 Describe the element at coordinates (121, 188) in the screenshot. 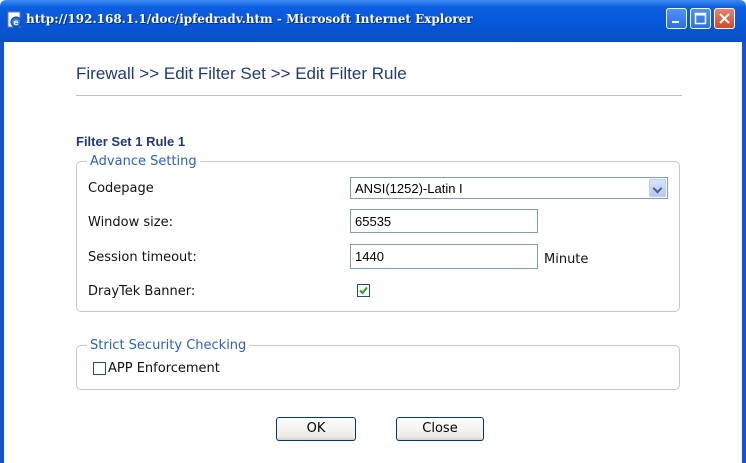

I see `codepage-label: Codepage` at that location.